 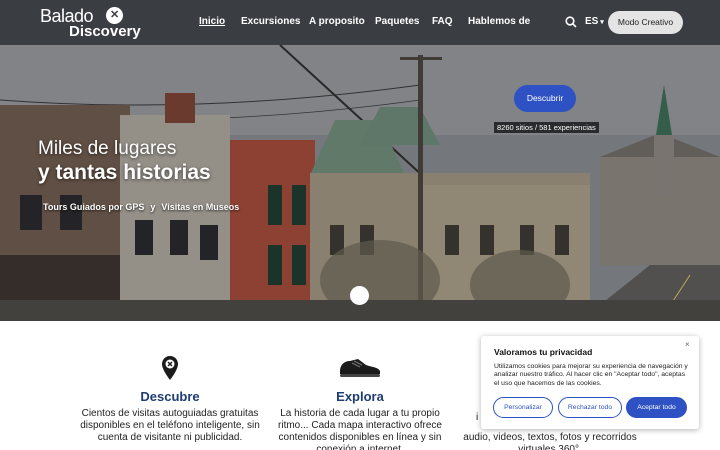 I want to click on cookie-title: Valoramos tu privacidad, so click(x=543, y=352).